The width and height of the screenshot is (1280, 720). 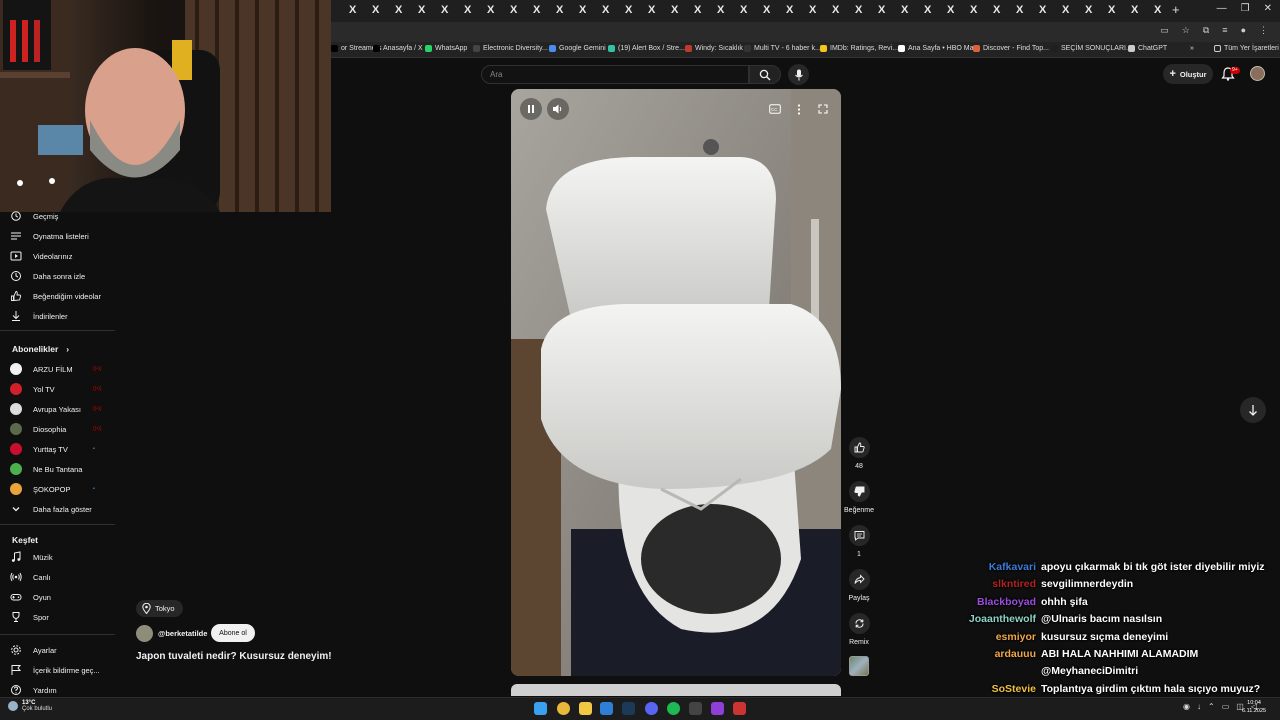 What do you see at coordinates (41, 369) in the screenshot?
I see `sidebar-subscription-item: ARZU FİLM` at bounding box center [41, 369].